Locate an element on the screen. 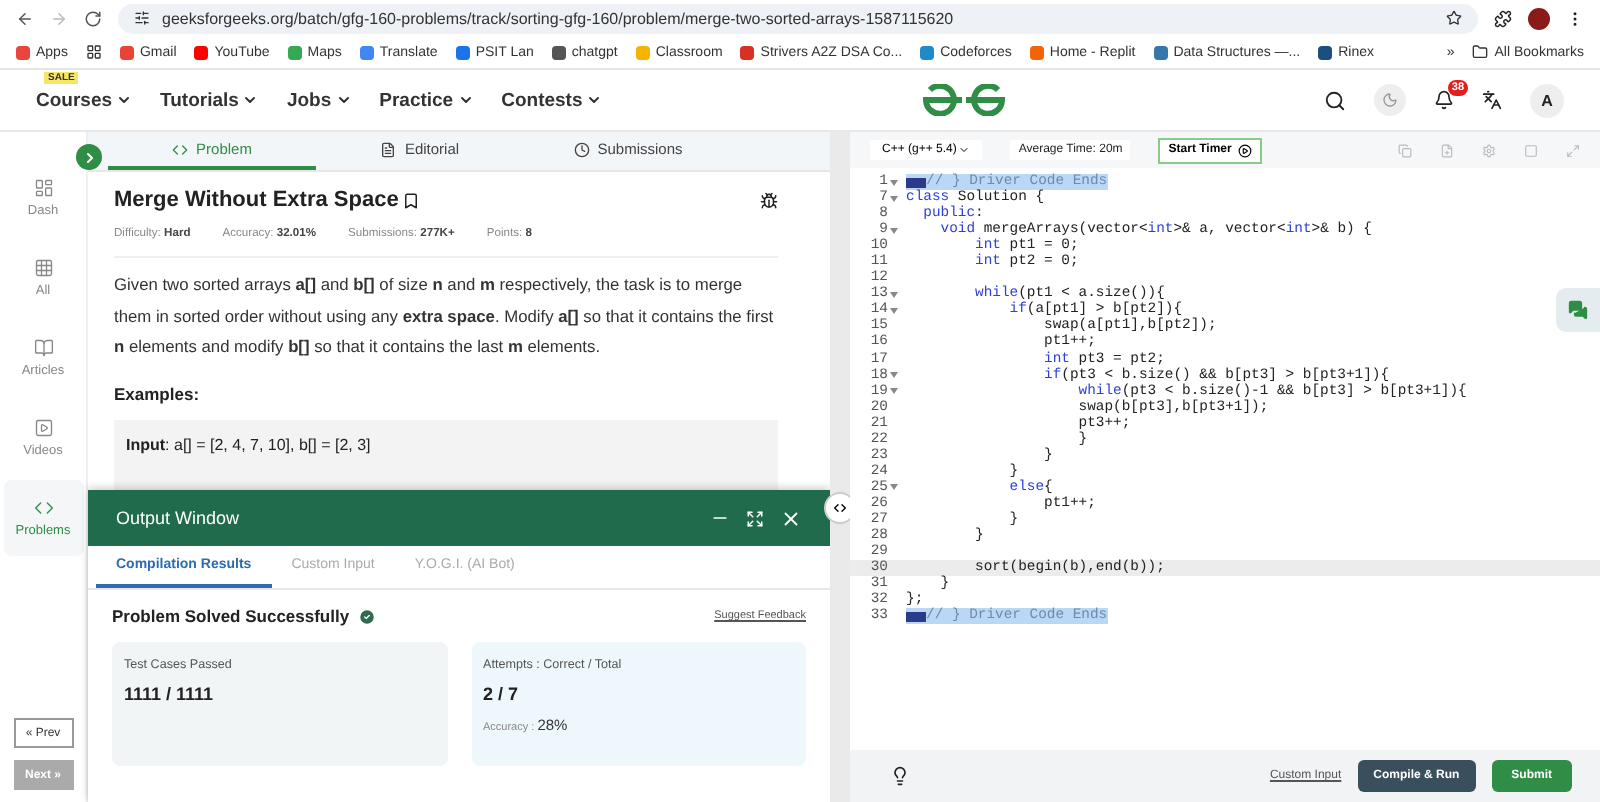 This screenshot has height=802, width=1600. star-icon is located at coordinates (1454, 18).